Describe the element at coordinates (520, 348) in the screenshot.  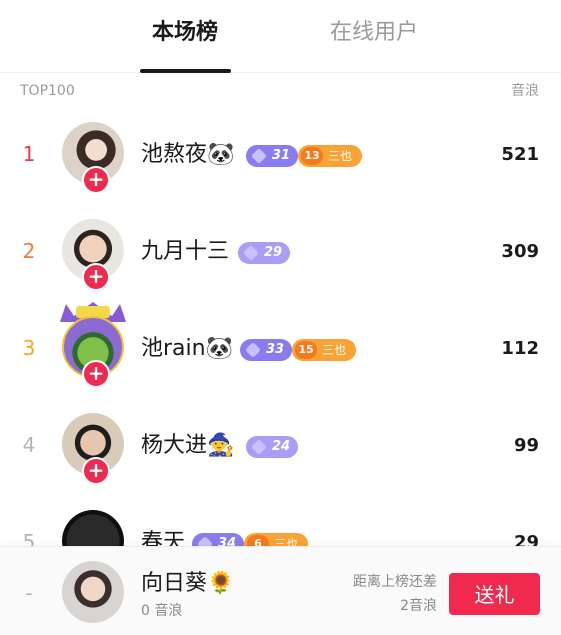
I see `score-value: 112` at that location.